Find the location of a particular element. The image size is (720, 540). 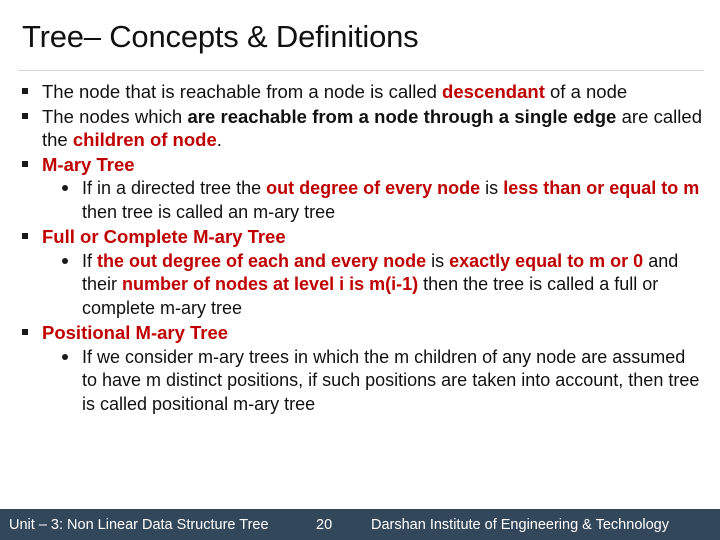

bullet-text-run: of a node is located at coordinates (586, 91).